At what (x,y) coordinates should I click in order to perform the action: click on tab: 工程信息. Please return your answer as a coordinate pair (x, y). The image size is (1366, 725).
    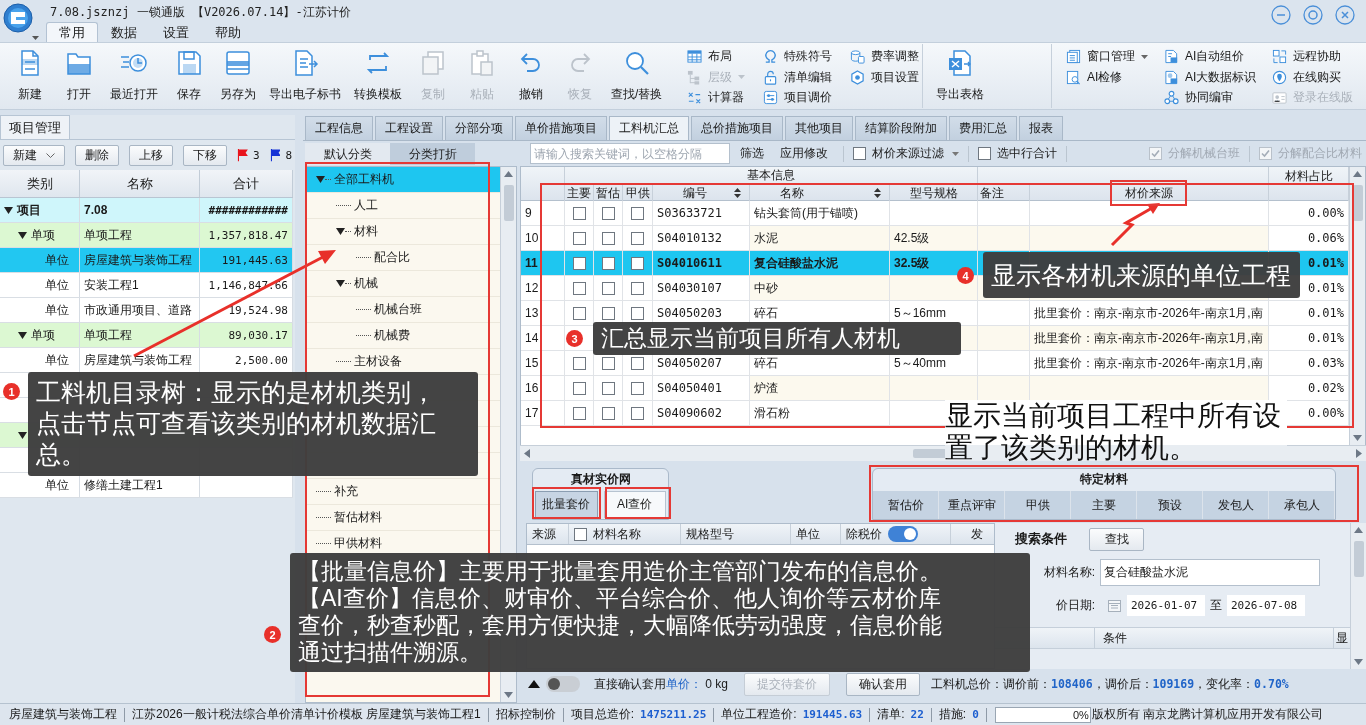
    Looking at the image, I should click on (339, 128).